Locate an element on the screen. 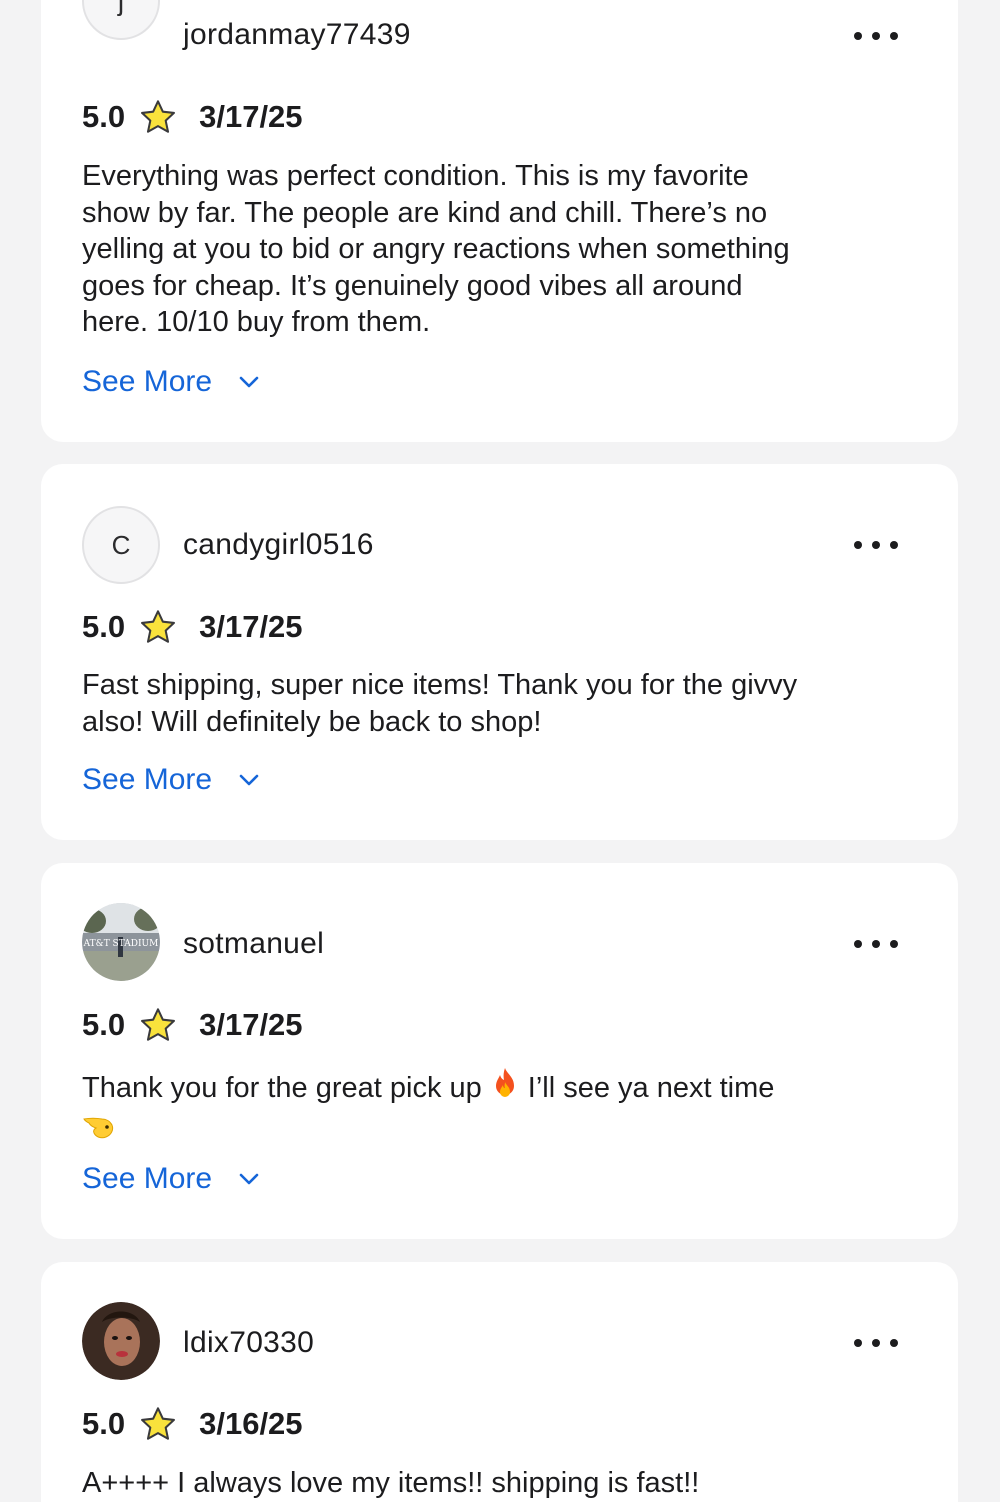  avatar: C is located at coordinates (121, 545).